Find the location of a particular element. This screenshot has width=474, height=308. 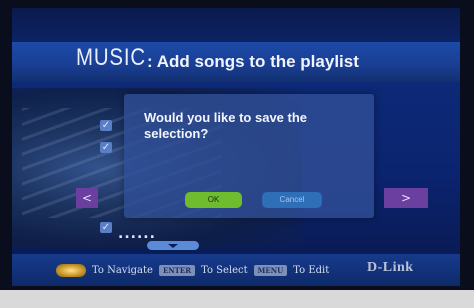

page-subtitle: : Add songs to the playlist is located at coordinates (253, 61).